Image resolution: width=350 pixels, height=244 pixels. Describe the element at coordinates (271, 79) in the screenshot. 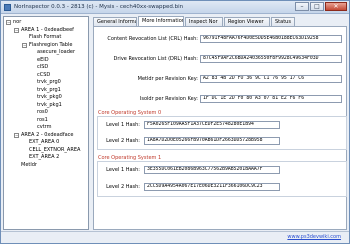

I see `metldr-key-field: A2 83 4B 2D FO 36 9C C1 76 95 17 C6` at that location.